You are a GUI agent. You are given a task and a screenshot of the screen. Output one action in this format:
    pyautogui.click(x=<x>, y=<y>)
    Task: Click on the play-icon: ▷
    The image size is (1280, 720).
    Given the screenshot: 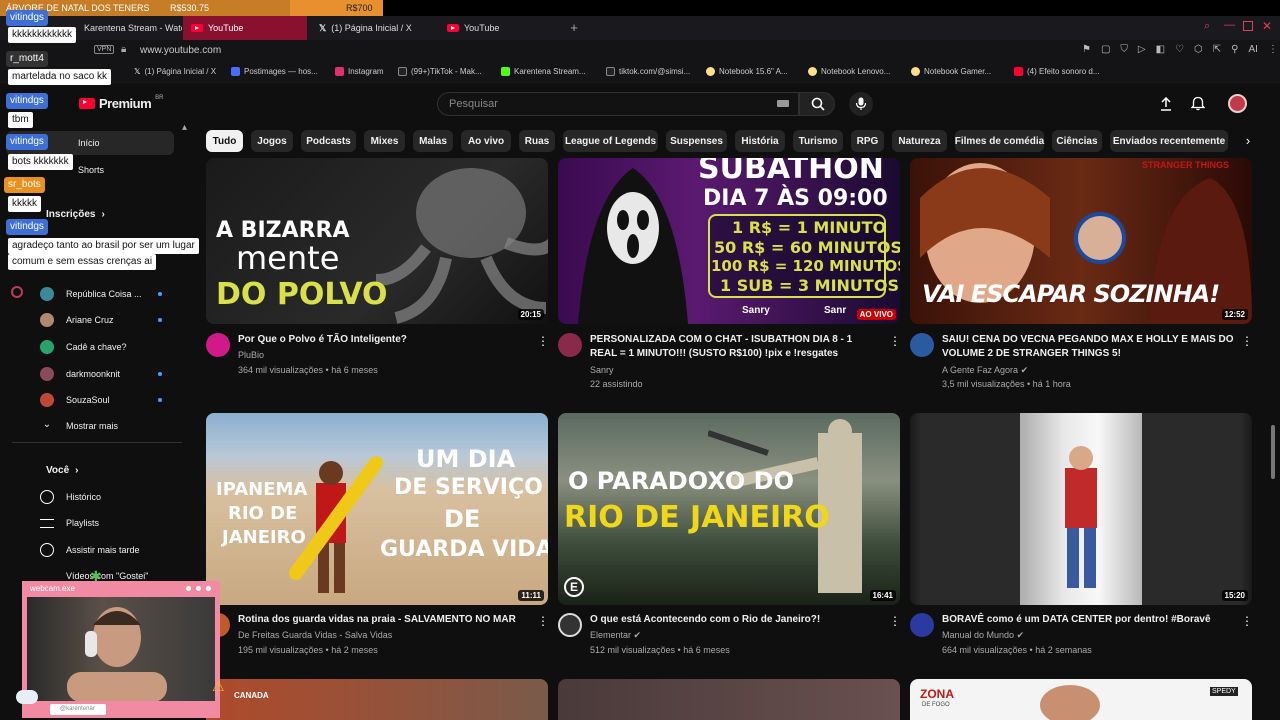 What is the action you would take?
    pyautogui.click(x=1142, y=49)
    